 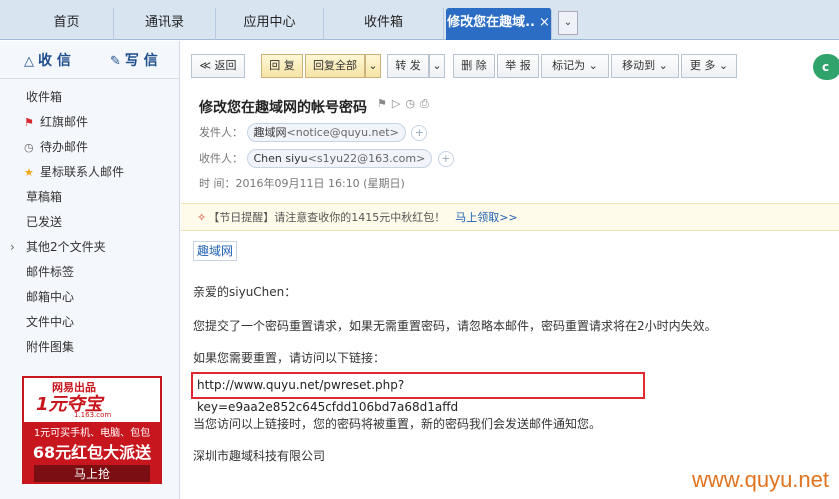 I want to click on recipient-row: 收件人： Chen siyu<s1yu22@163.com> +, so click(x=326, y=158).